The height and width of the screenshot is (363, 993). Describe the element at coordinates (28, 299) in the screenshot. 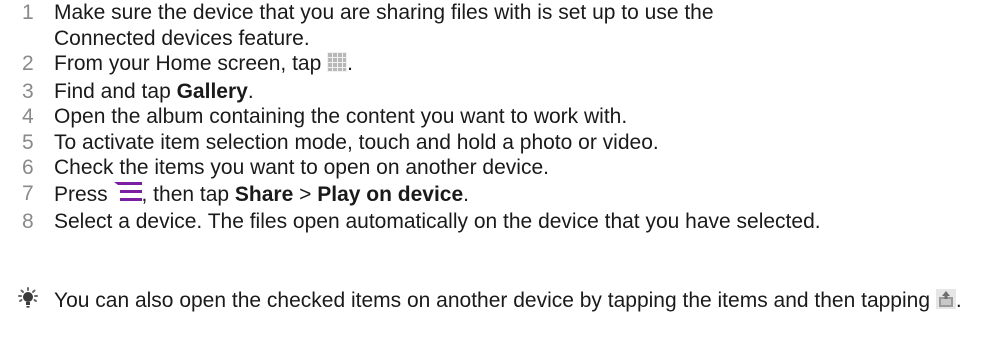

I see `lightbulb-icon` at that location.